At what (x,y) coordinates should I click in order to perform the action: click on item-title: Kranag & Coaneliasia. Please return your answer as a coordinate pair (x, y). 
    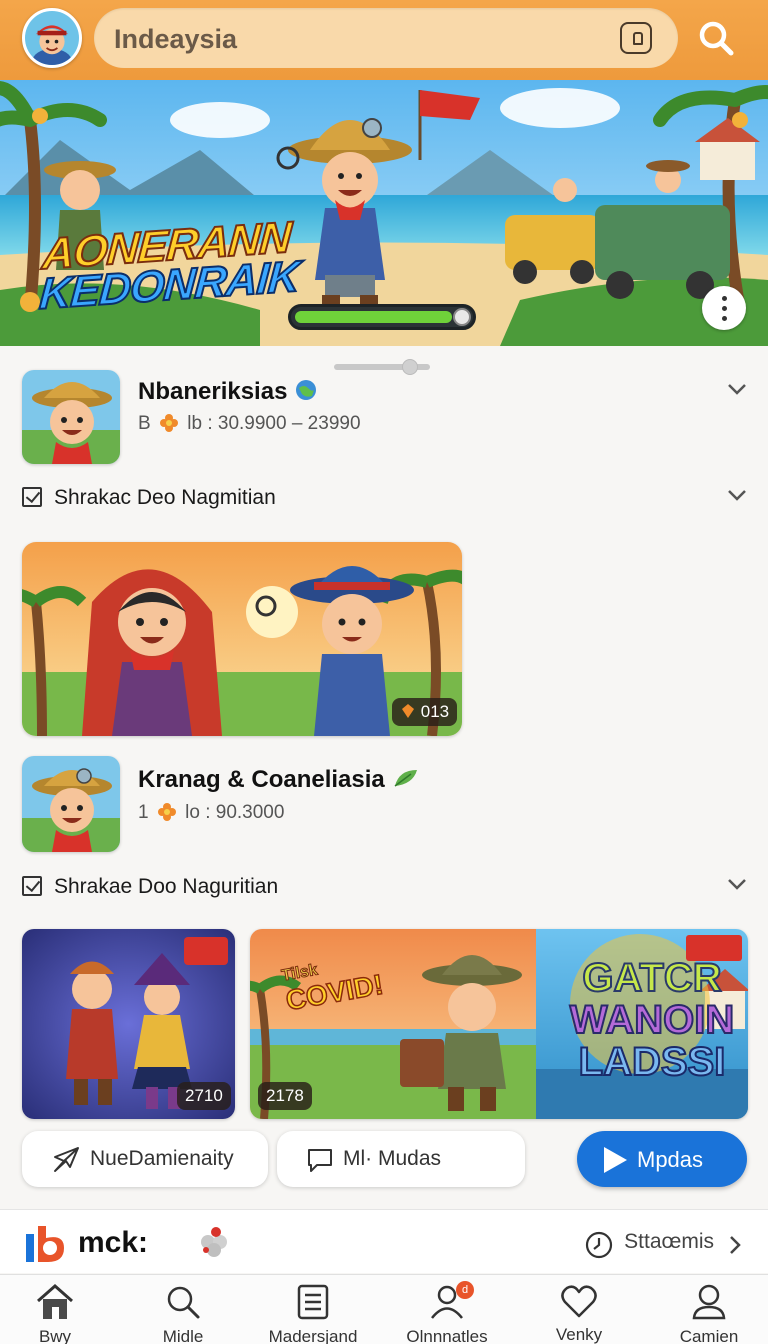
    Looking at the image, I should click on (279, 780).